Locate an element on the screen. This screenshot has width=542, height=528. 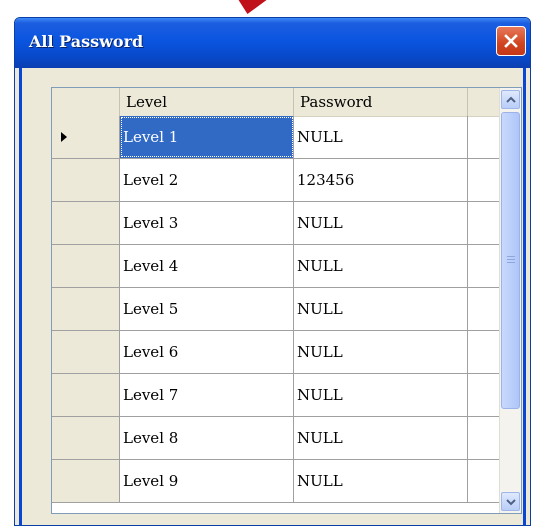
scroll-up-button is located at coordinates (510, 99).